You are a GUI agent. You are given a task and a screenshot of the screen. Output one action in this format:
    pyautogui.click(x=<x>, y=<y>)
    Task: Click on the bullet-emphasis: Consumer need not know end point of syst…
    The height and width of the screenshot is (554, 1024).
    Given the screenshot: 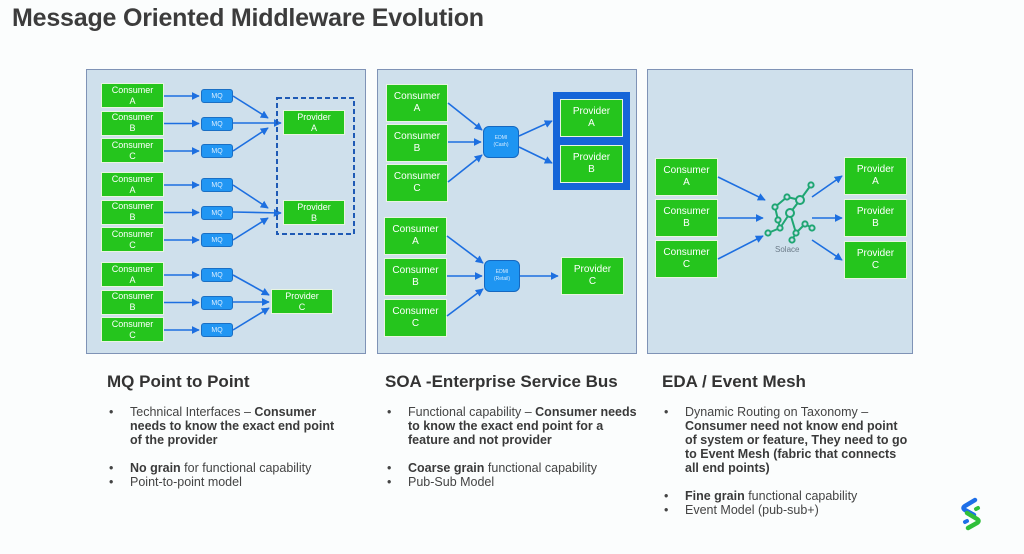 What is the action you would take?
    pyautogui.click(x=796, y=447)
    